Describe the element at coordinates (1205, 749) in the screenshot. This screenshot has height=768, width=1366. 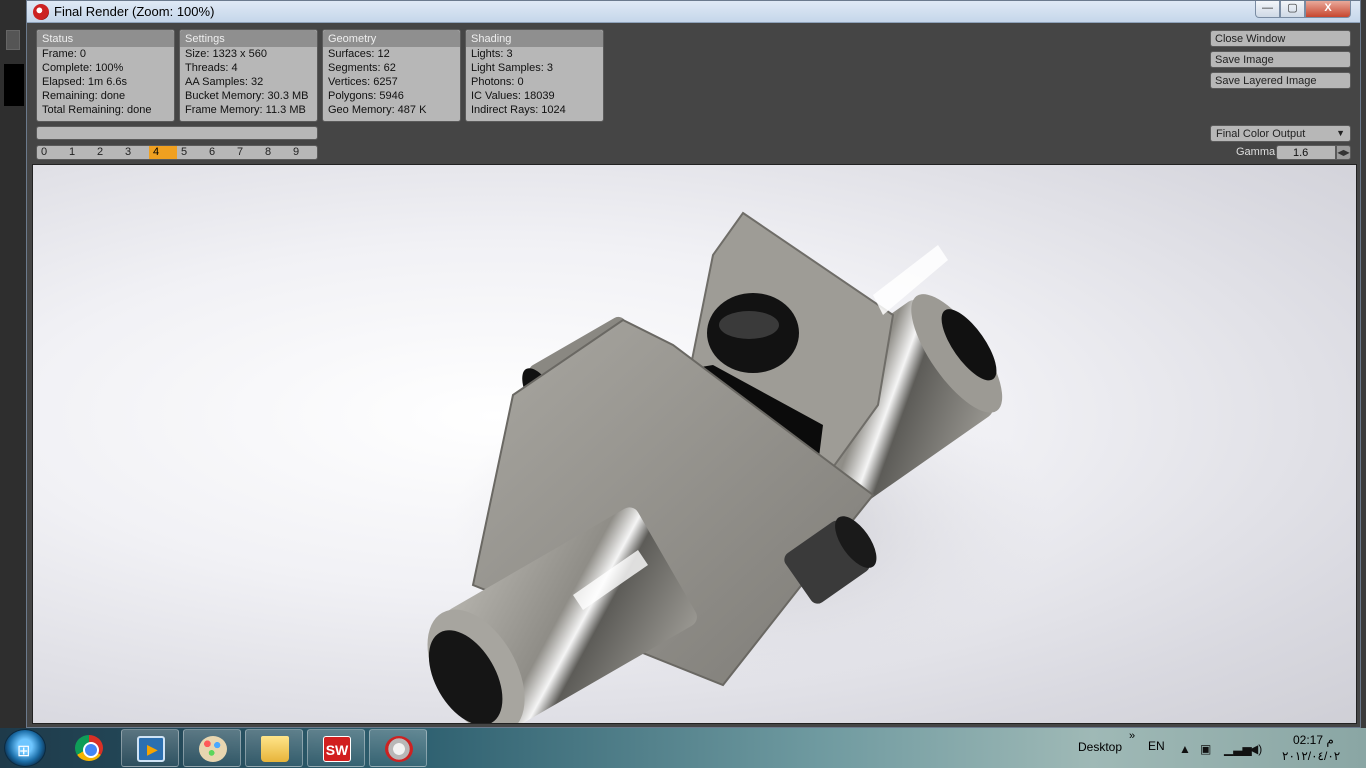
I see `action-center-icon: ▣` at that location.